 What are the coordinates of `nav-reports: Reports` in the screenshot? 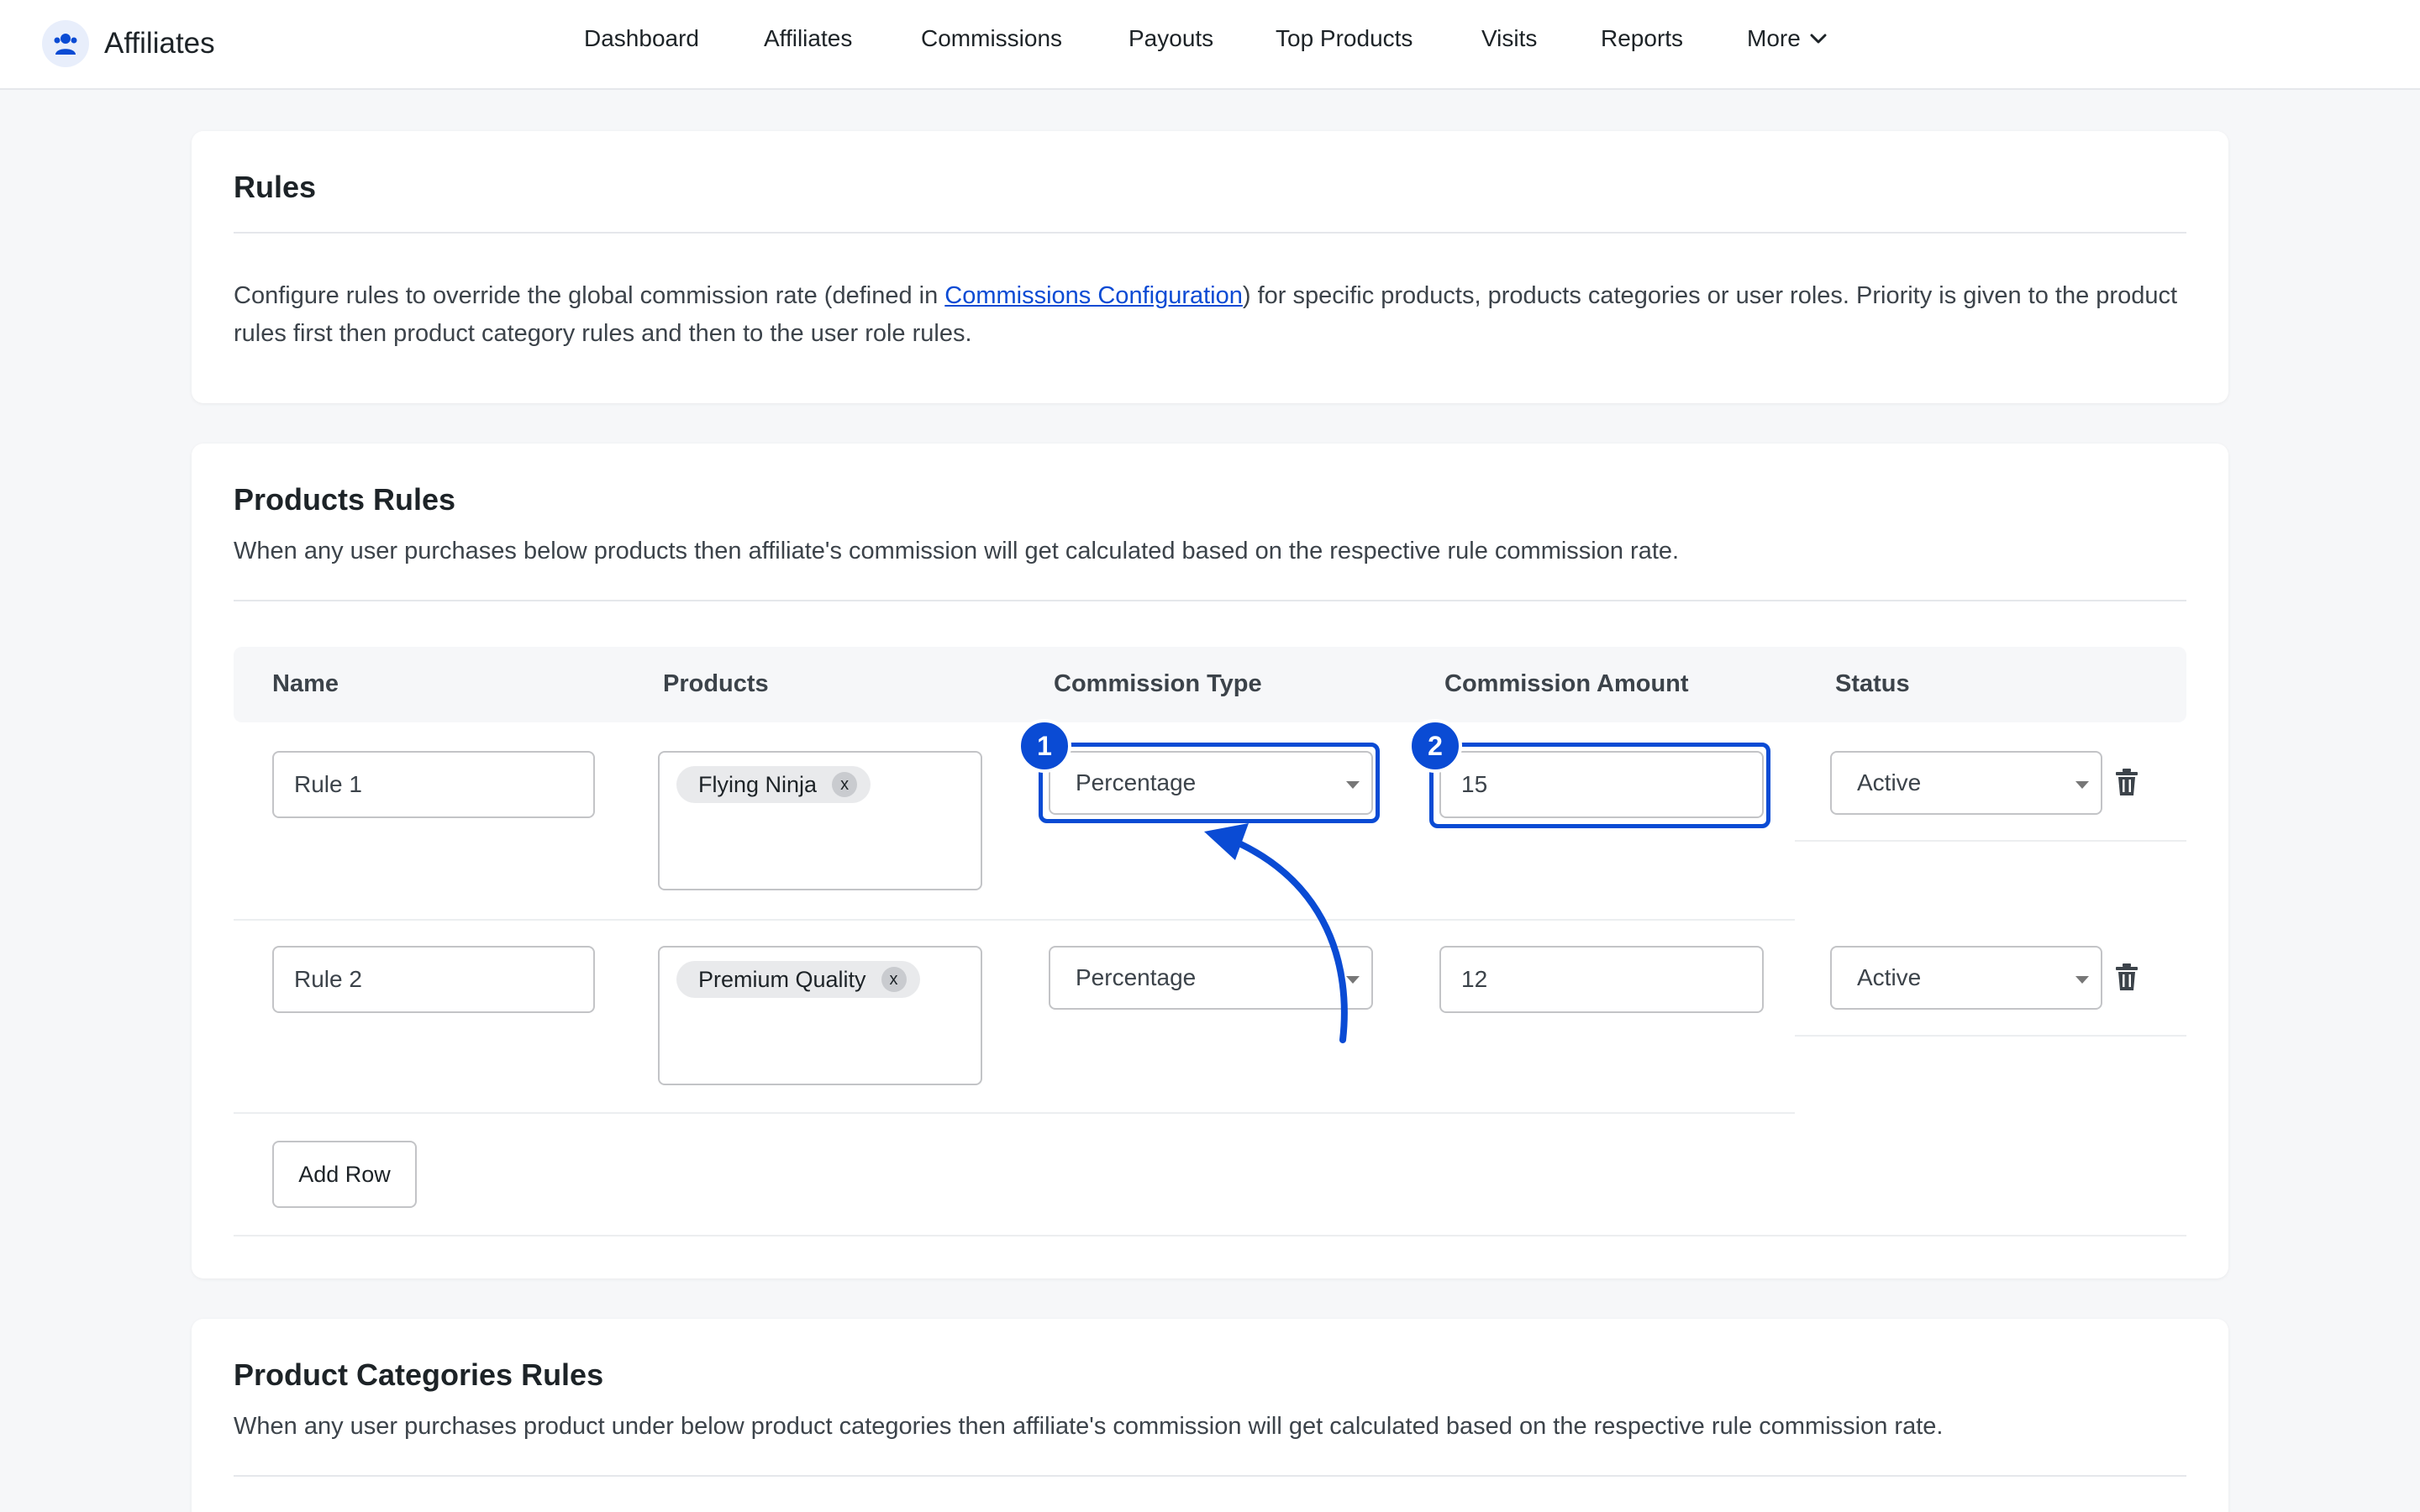 It's located at (1642, 38).